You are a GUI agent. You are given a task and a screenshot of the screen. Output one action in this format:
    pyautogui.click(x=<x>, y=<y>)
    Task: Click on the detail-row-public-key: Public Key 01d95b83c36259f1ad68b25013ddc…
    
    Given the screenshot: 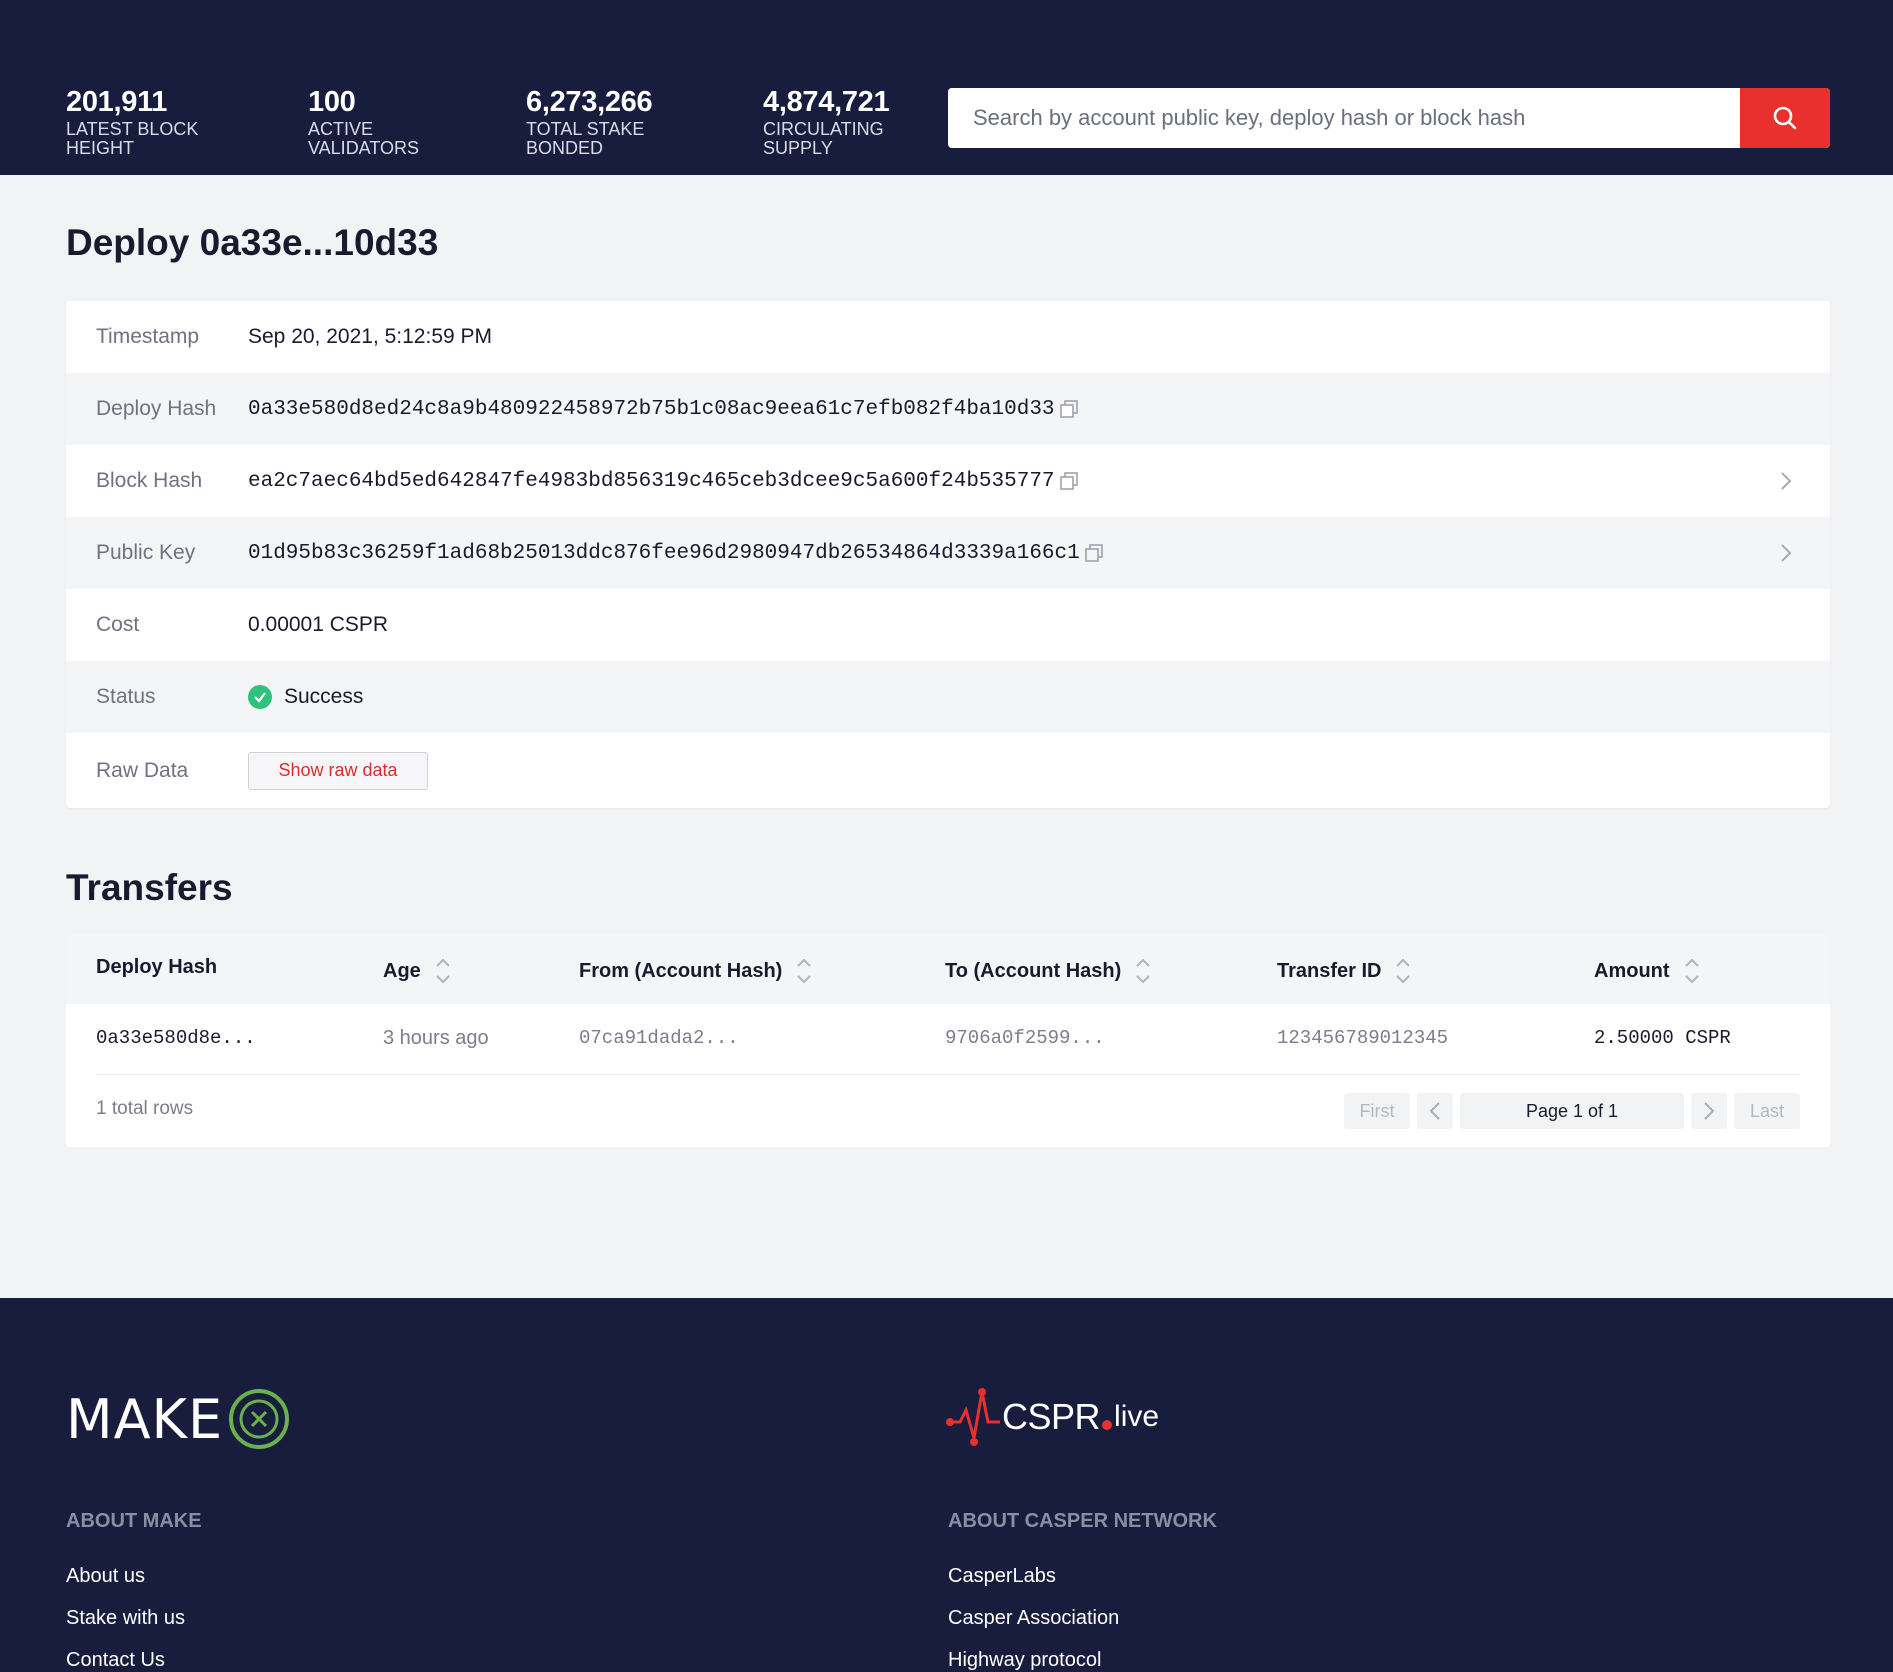 What is the action you would take?
    pyautogui.click(x=948, y=553)
    